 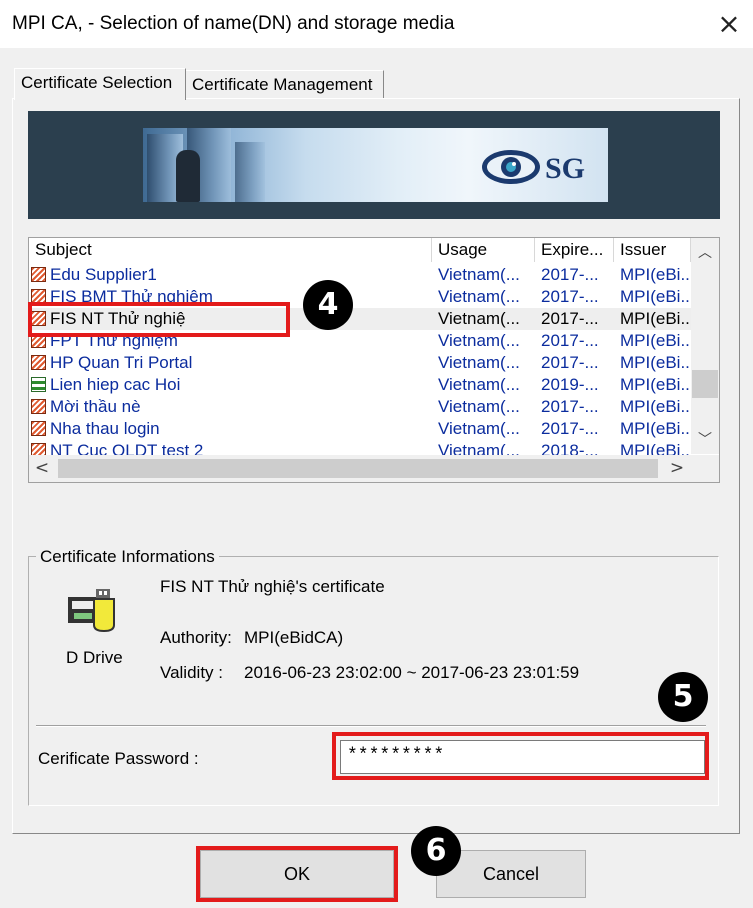 What do you see at coordinates (250, 172) in the screenshot?
I see `building-graphic` at bounding box center [250, 172].